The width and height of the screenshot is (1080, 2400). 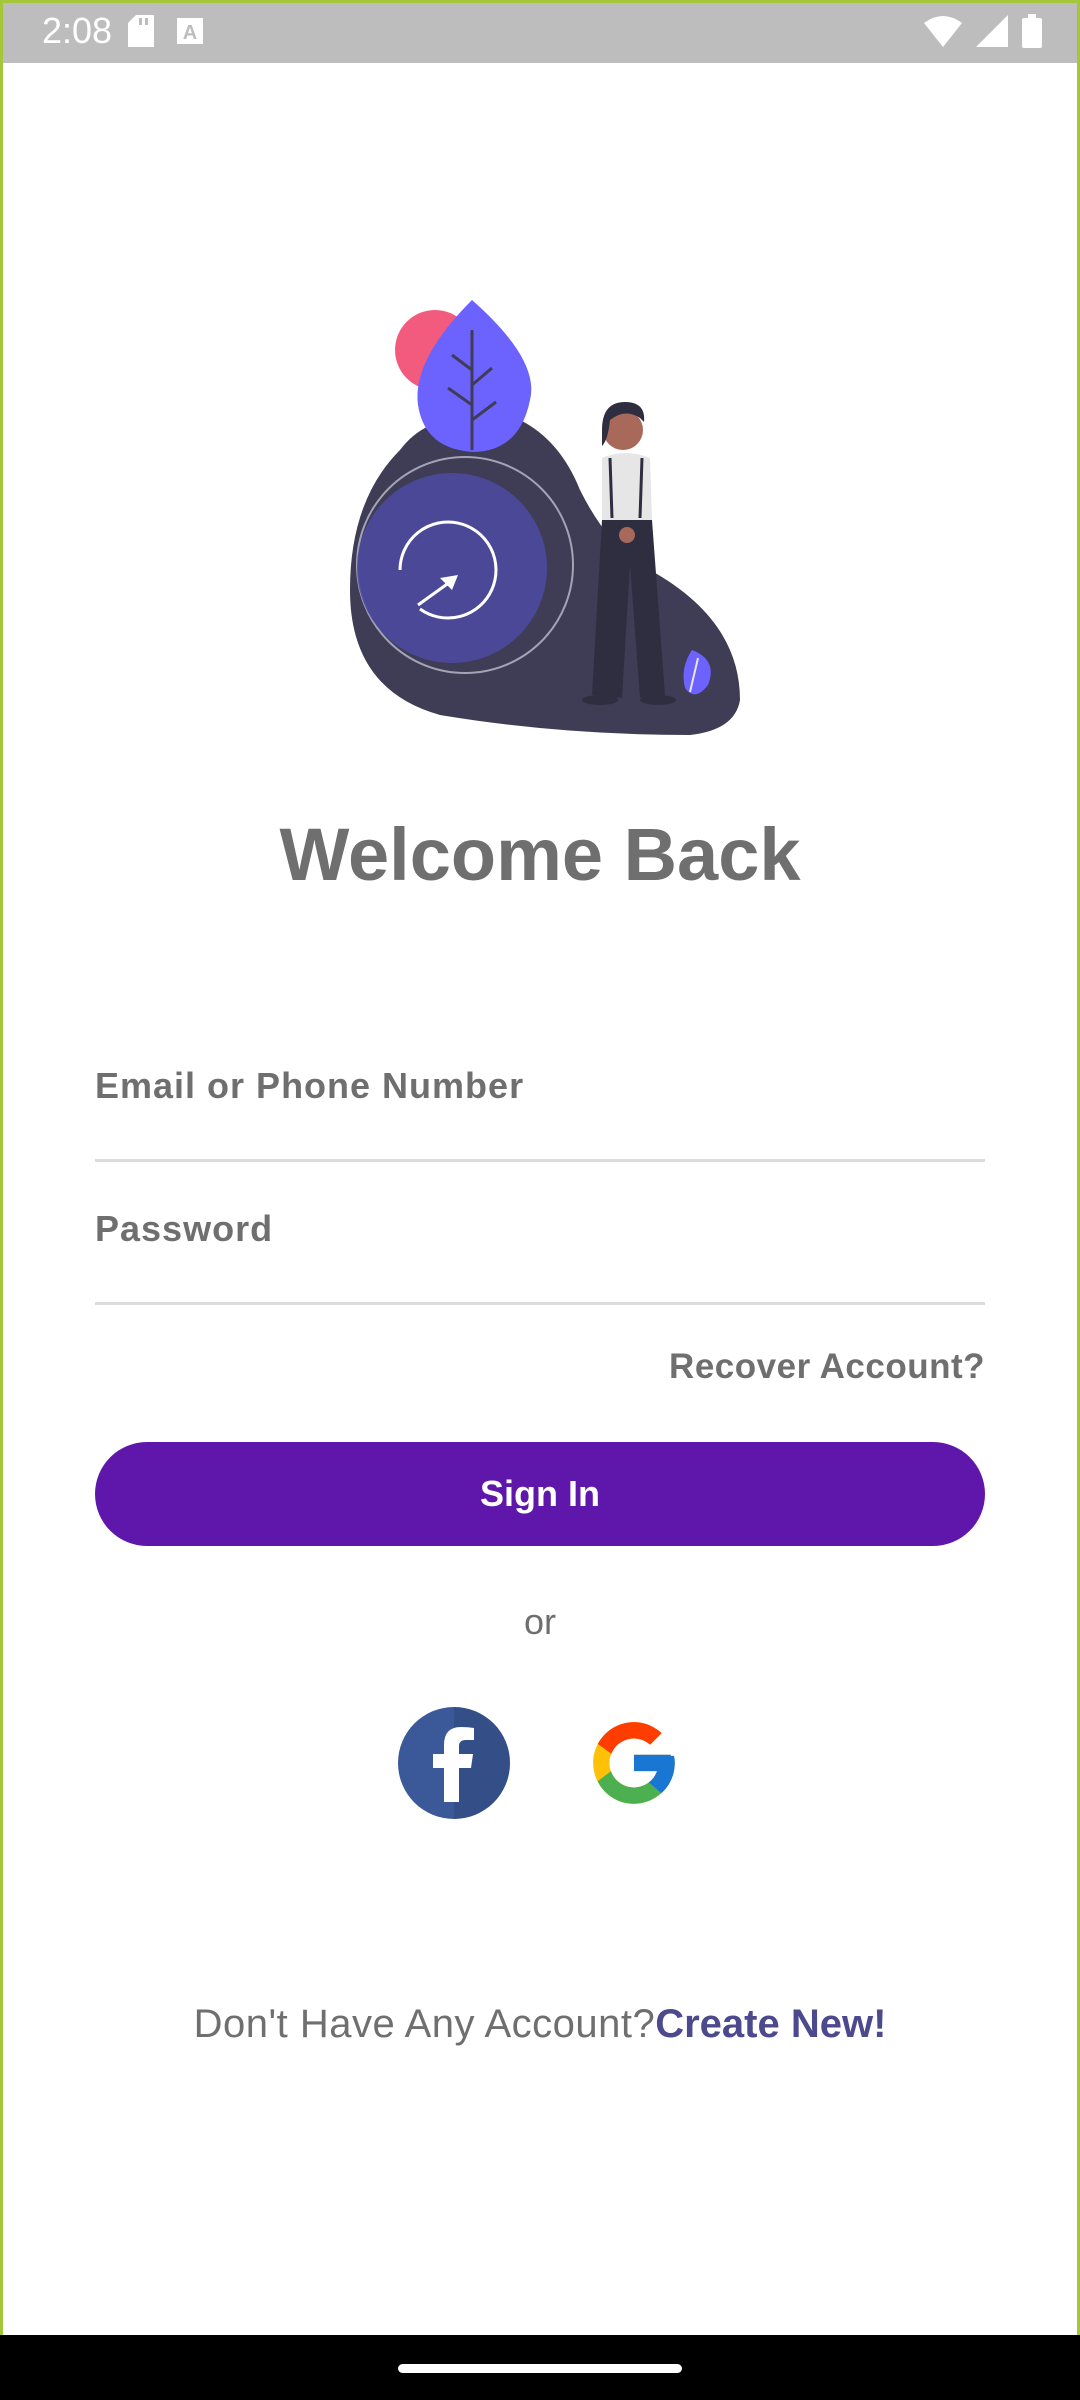 What do you see at coordinates (540, 1229) in the screenshot?
I see `password-field` at bounding box center [540, 1229].